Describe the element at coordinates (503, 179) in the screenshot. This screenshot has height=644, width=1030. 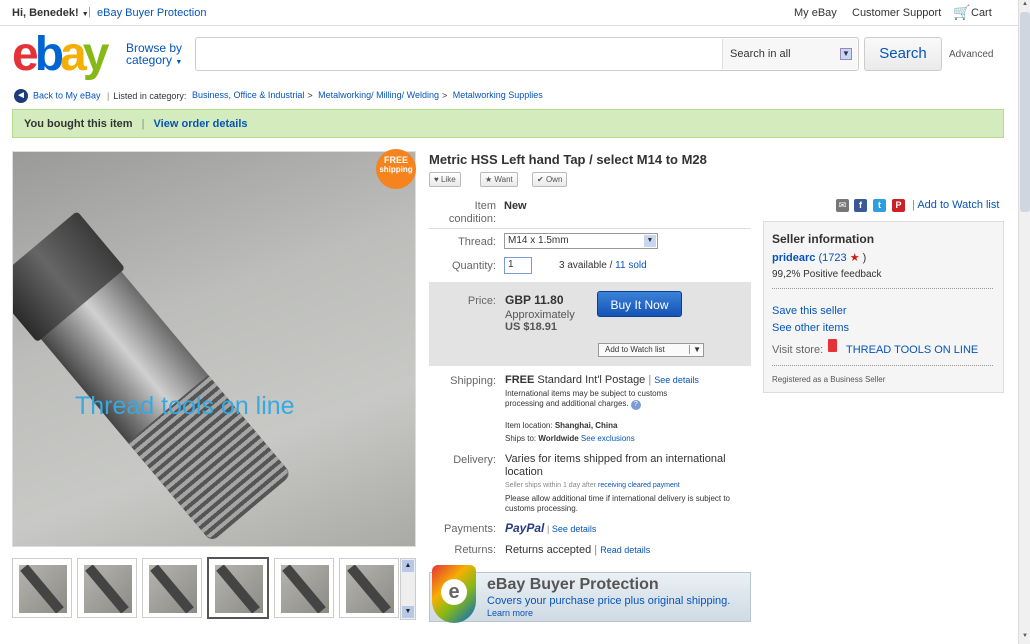
I see `want-label: Want` at that location.